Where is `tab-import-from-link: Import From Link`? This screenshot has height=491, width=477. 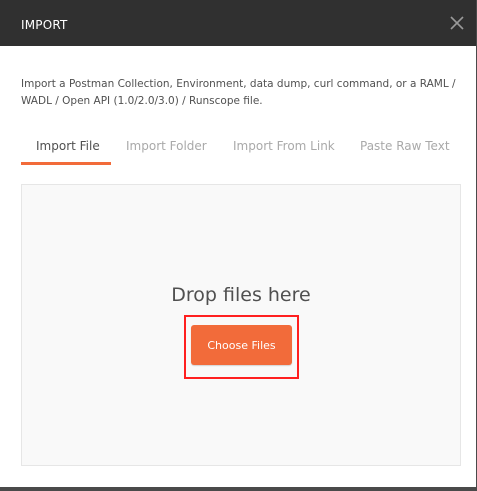 tab-import-from-link: Import From Link is located at coordinates (284, 151).